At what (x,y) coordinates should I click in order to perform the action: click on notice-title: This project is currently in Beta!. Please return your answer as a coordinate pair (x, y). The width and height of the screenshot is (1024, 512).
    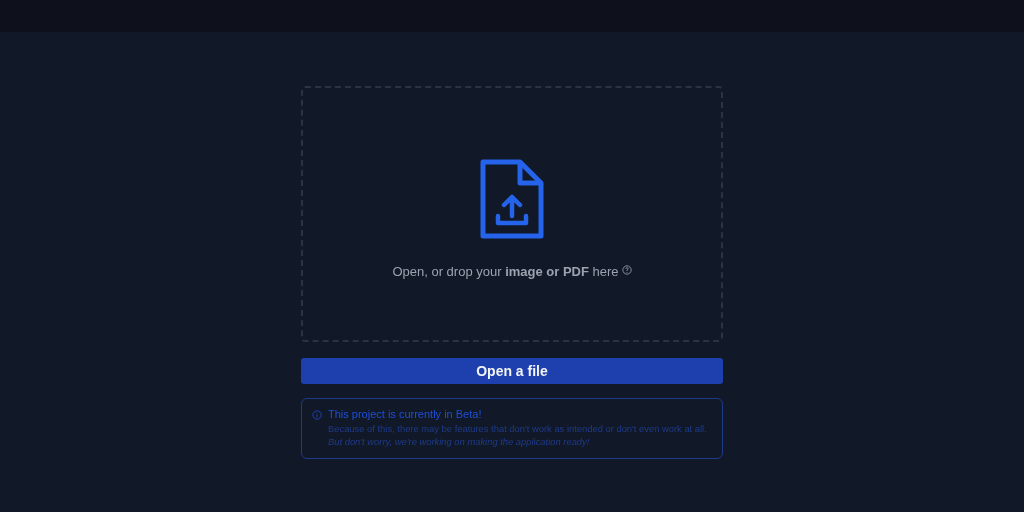
    Looking at the image, I should click on (405, 414).